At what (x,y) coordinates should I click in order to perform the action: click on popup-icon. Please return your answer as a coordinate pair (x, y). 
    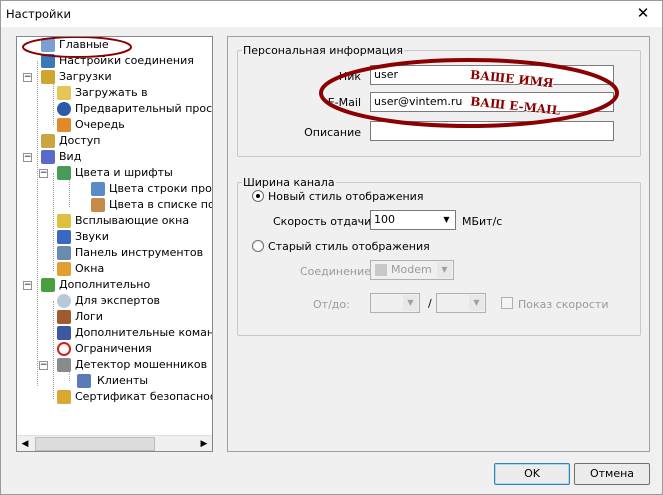
    Looking at the image, I should click on (64, 221).